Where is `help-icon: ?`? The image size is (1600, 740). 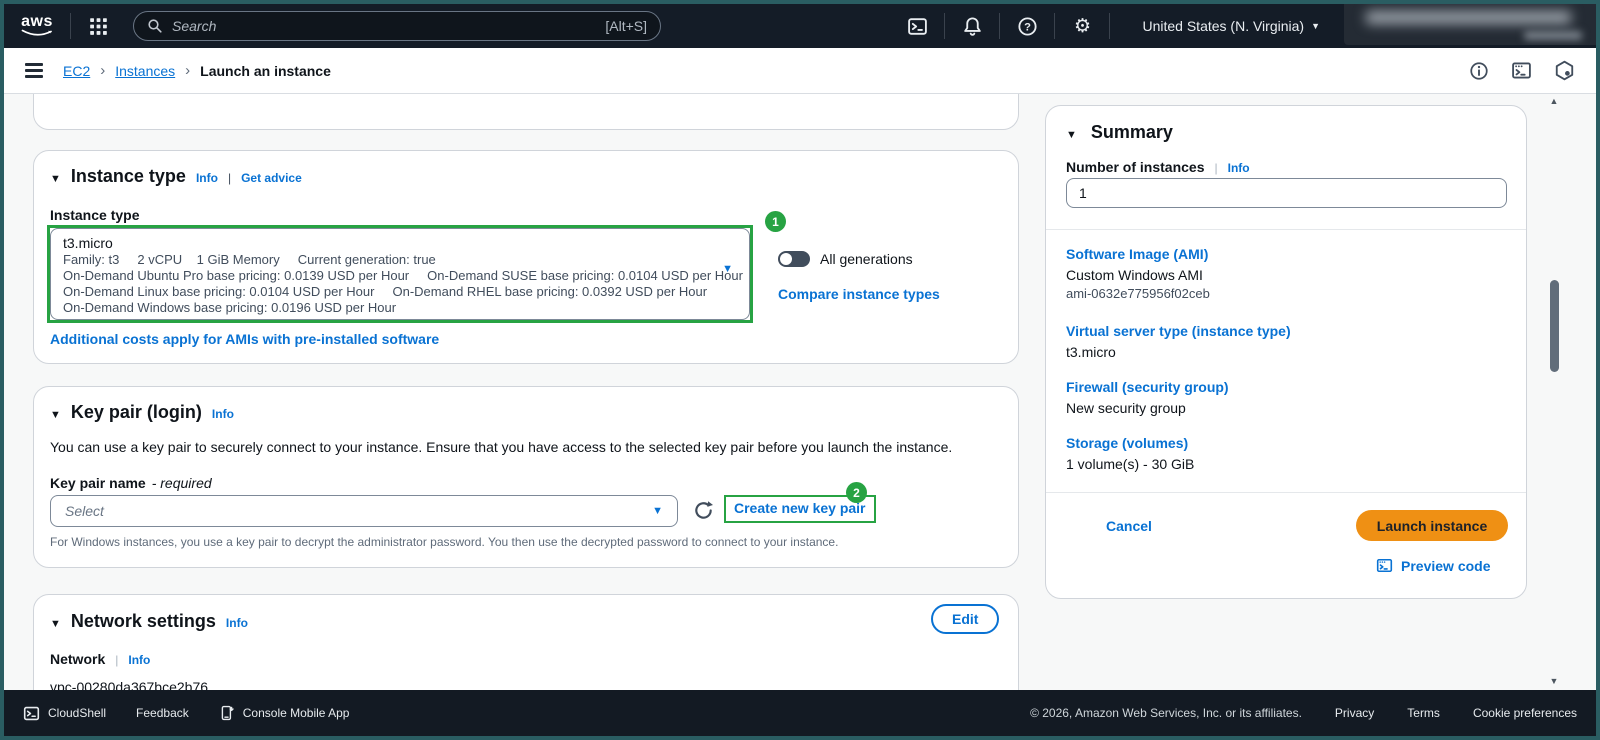
help-icon: ? is located at coordinates (1027, 26).